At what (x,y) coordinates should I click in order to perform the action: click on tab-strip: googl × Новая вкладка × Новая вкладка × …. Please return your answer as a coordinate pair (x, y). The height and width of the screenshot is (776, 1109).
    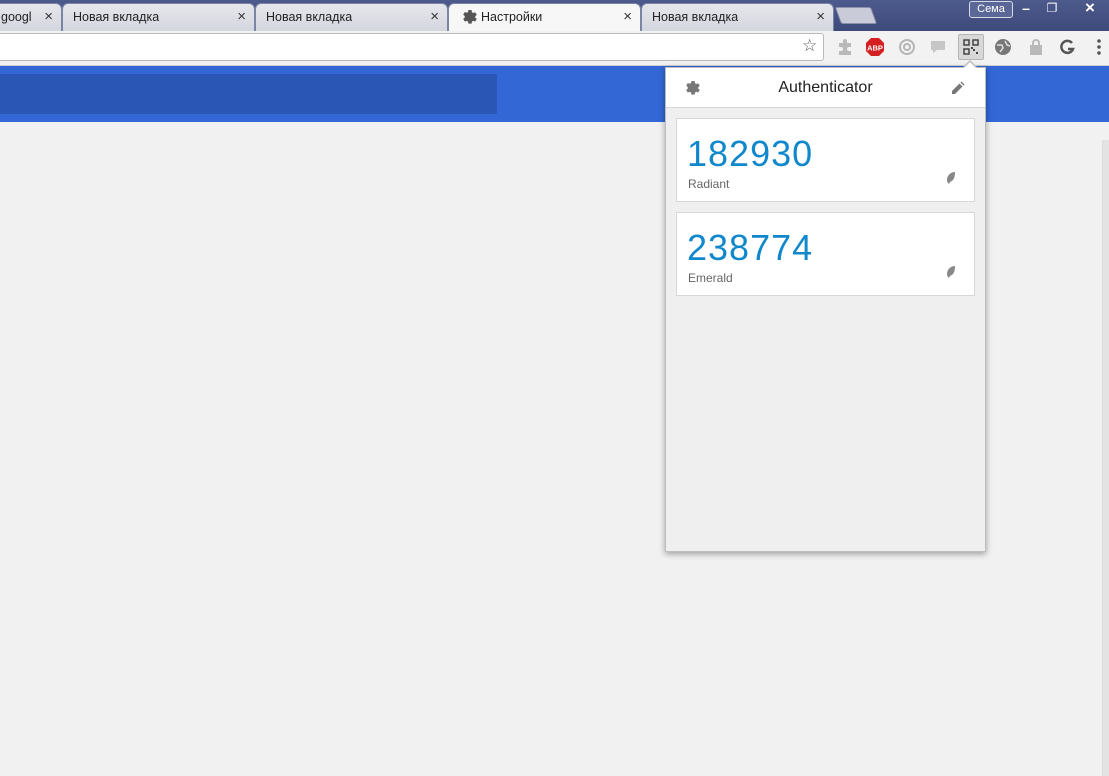
    Looking at the image, I should click on (554, 15).